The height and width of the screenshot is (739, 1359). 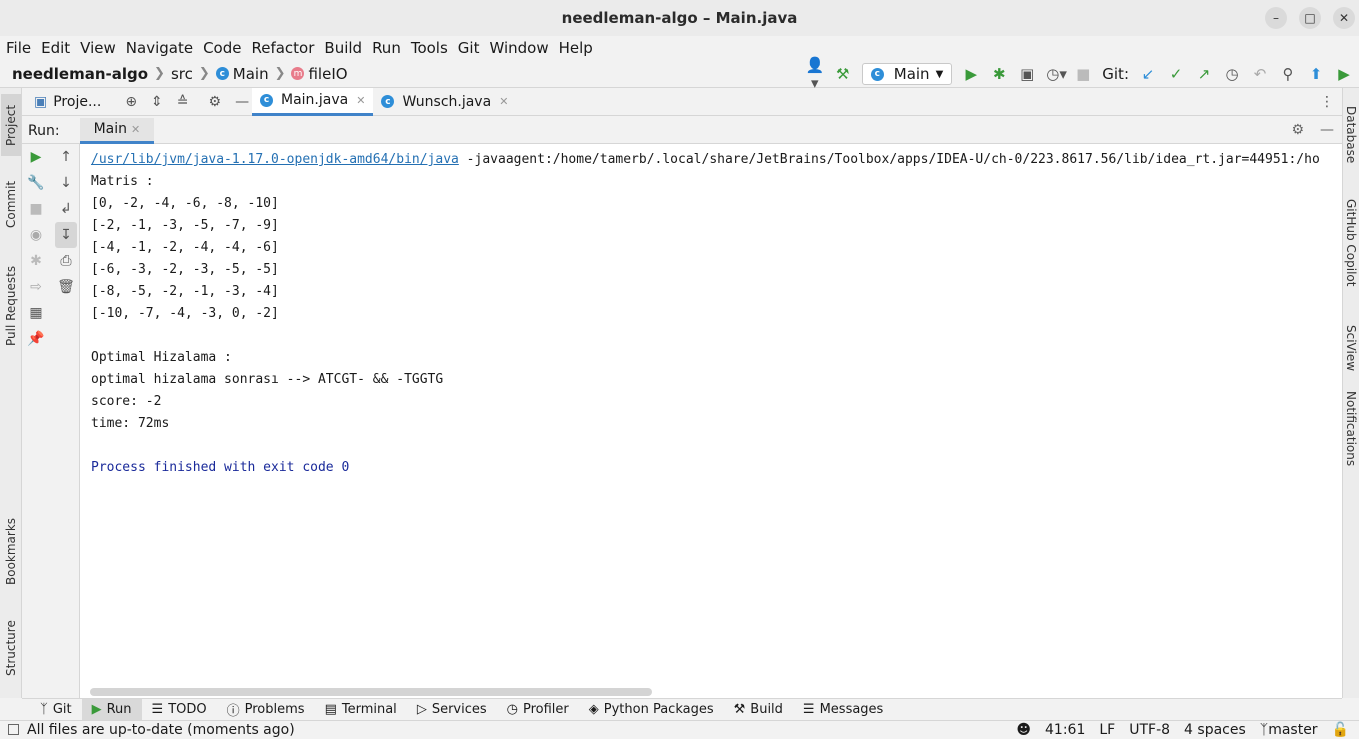 What do you see at coordinates (1340, 730) in the screenshot?
I see `lock-icon: 🔓` at bounding box center [1340, 730].